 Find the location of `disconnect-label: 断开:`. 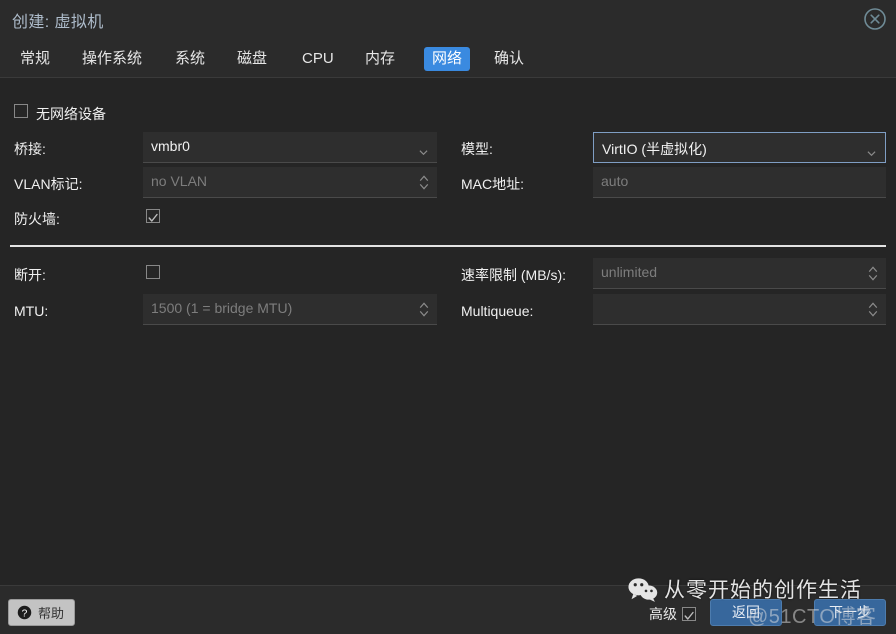

disconnect-label: 断开: is located at coordinates (30, 275).